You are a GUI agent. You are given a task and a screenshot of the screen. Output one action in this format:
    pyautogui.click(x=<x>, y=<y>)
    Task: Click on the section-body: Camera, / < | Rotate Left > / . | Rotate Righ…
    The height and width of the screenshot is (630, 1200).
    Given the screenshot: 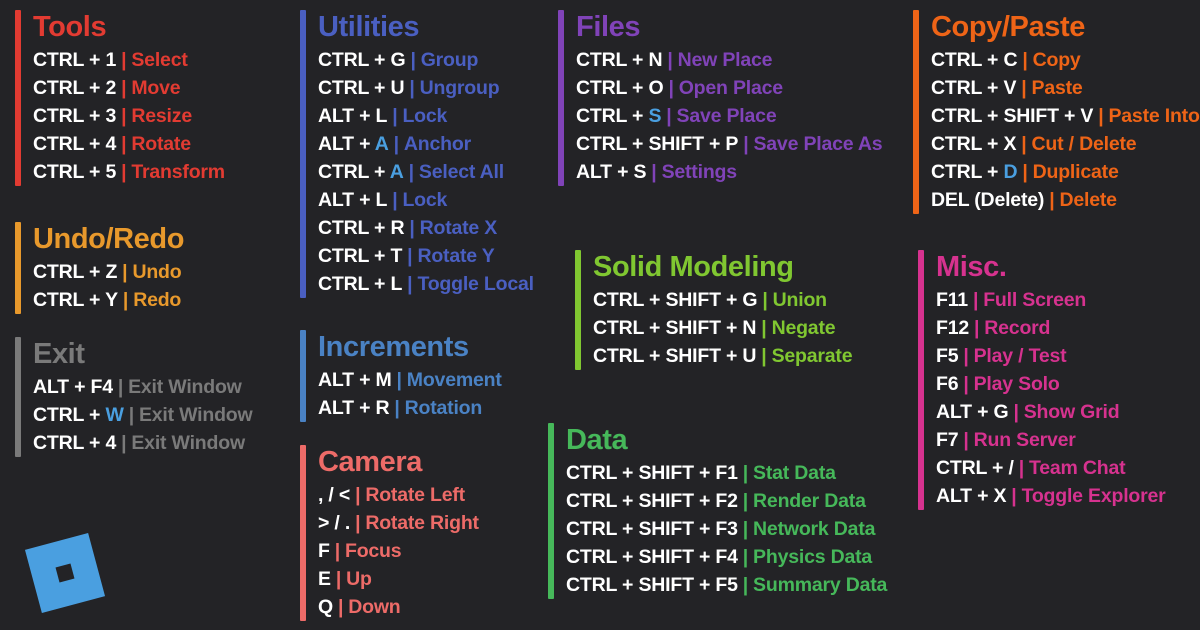 What is the action you would take?
    pyautogui.click(x=392, y=533)
    